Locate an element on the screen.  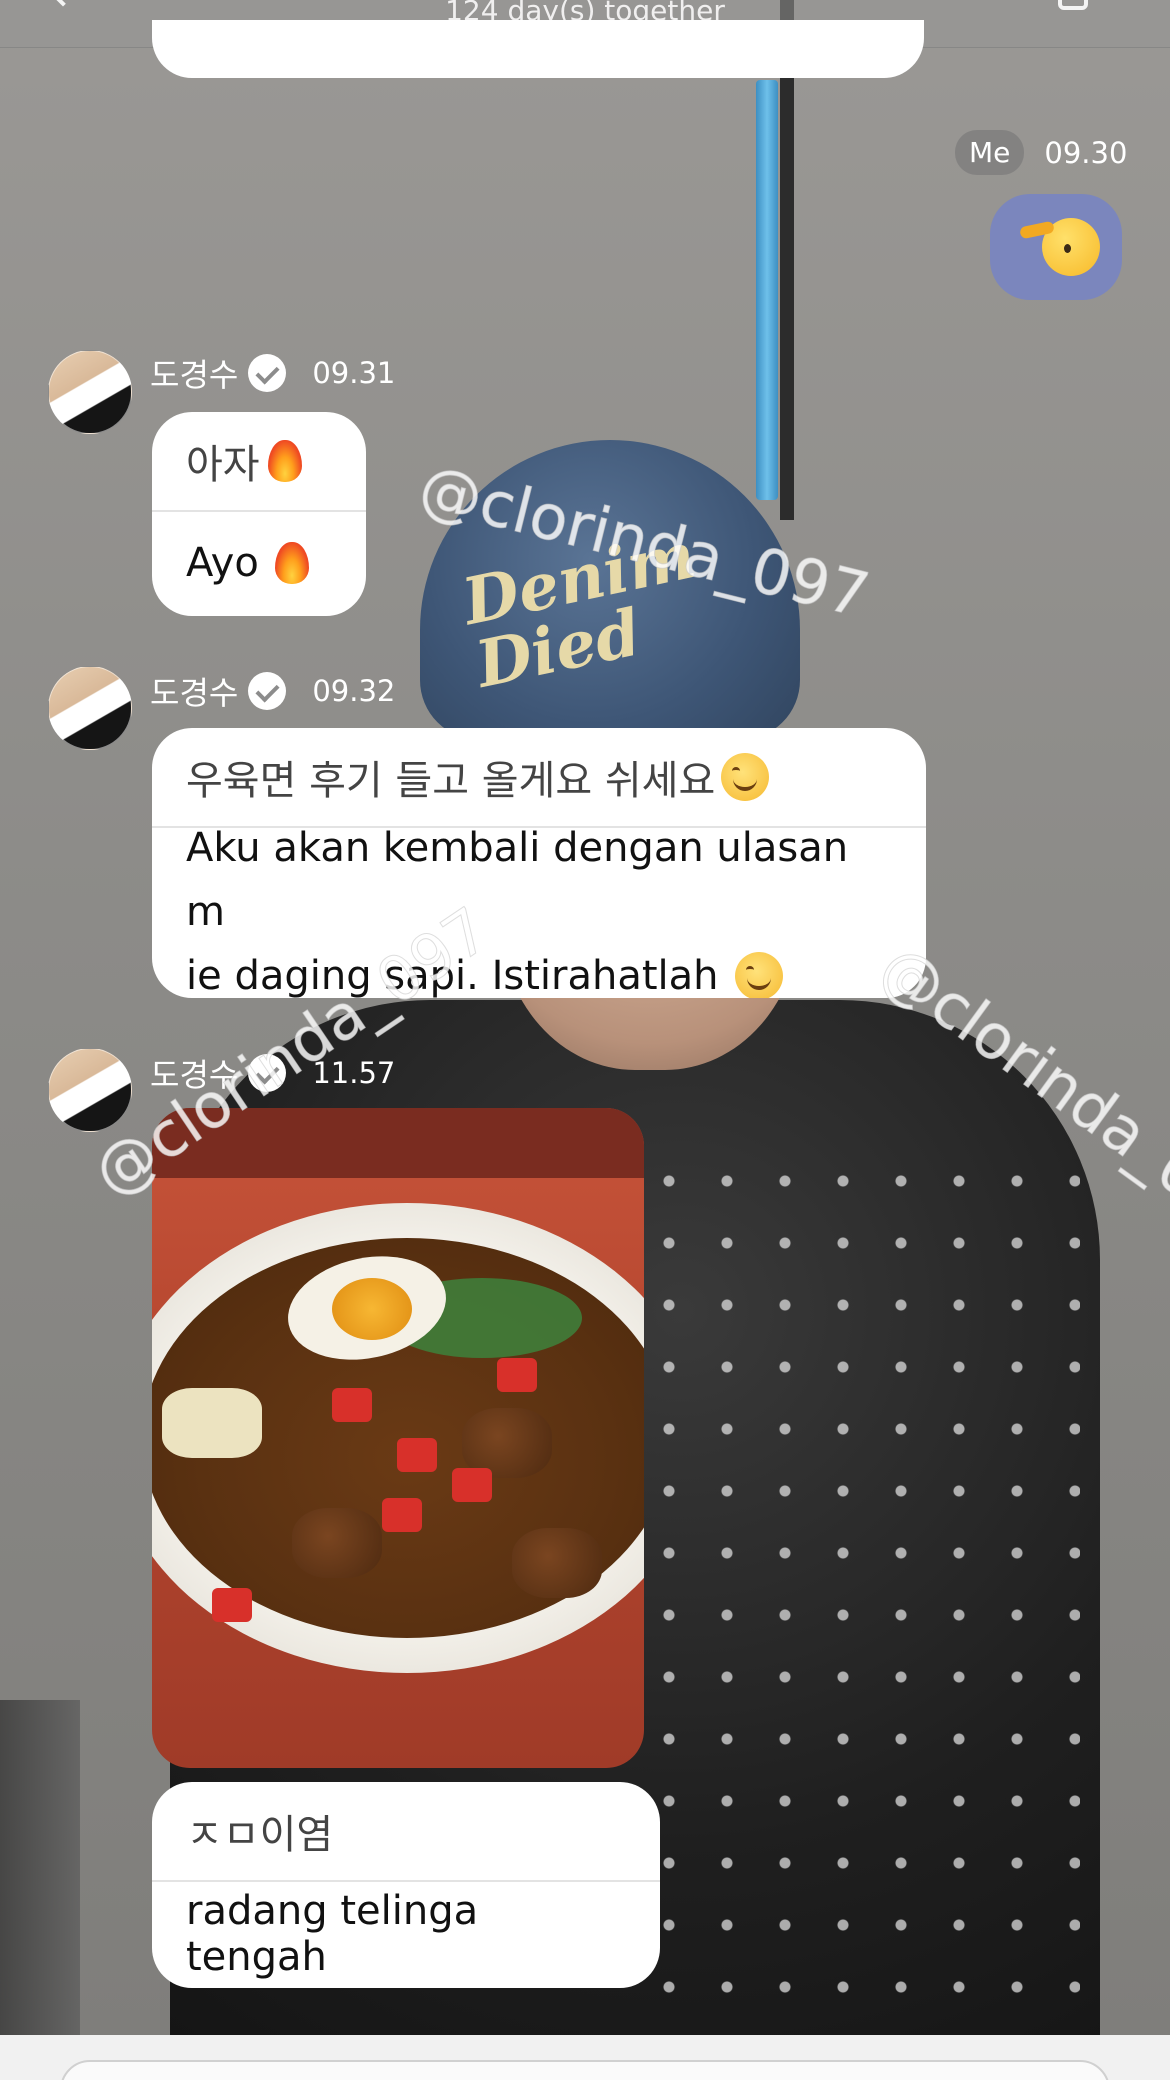
message-time: 09.30 is located at coordinates (1086, 152).